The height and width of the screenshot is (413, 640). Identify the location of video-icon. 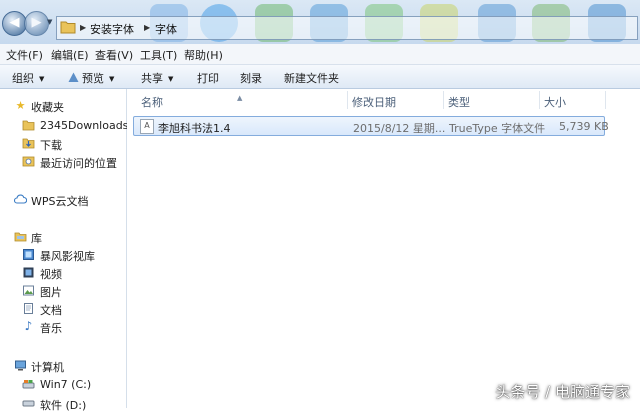
(28, 272).